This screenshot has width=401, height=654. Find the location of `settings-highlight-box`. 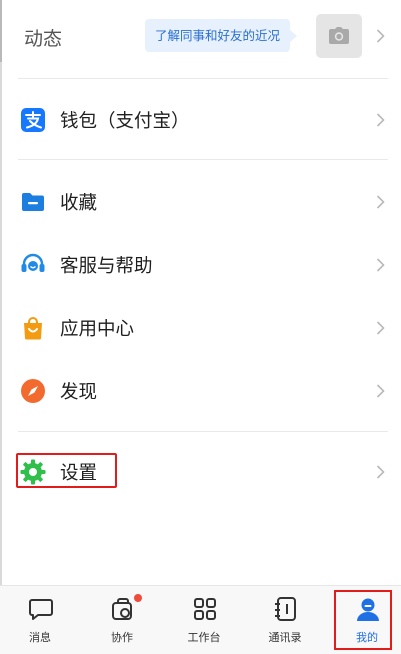

settings-highlight-box is located at coordinates (66, 470).